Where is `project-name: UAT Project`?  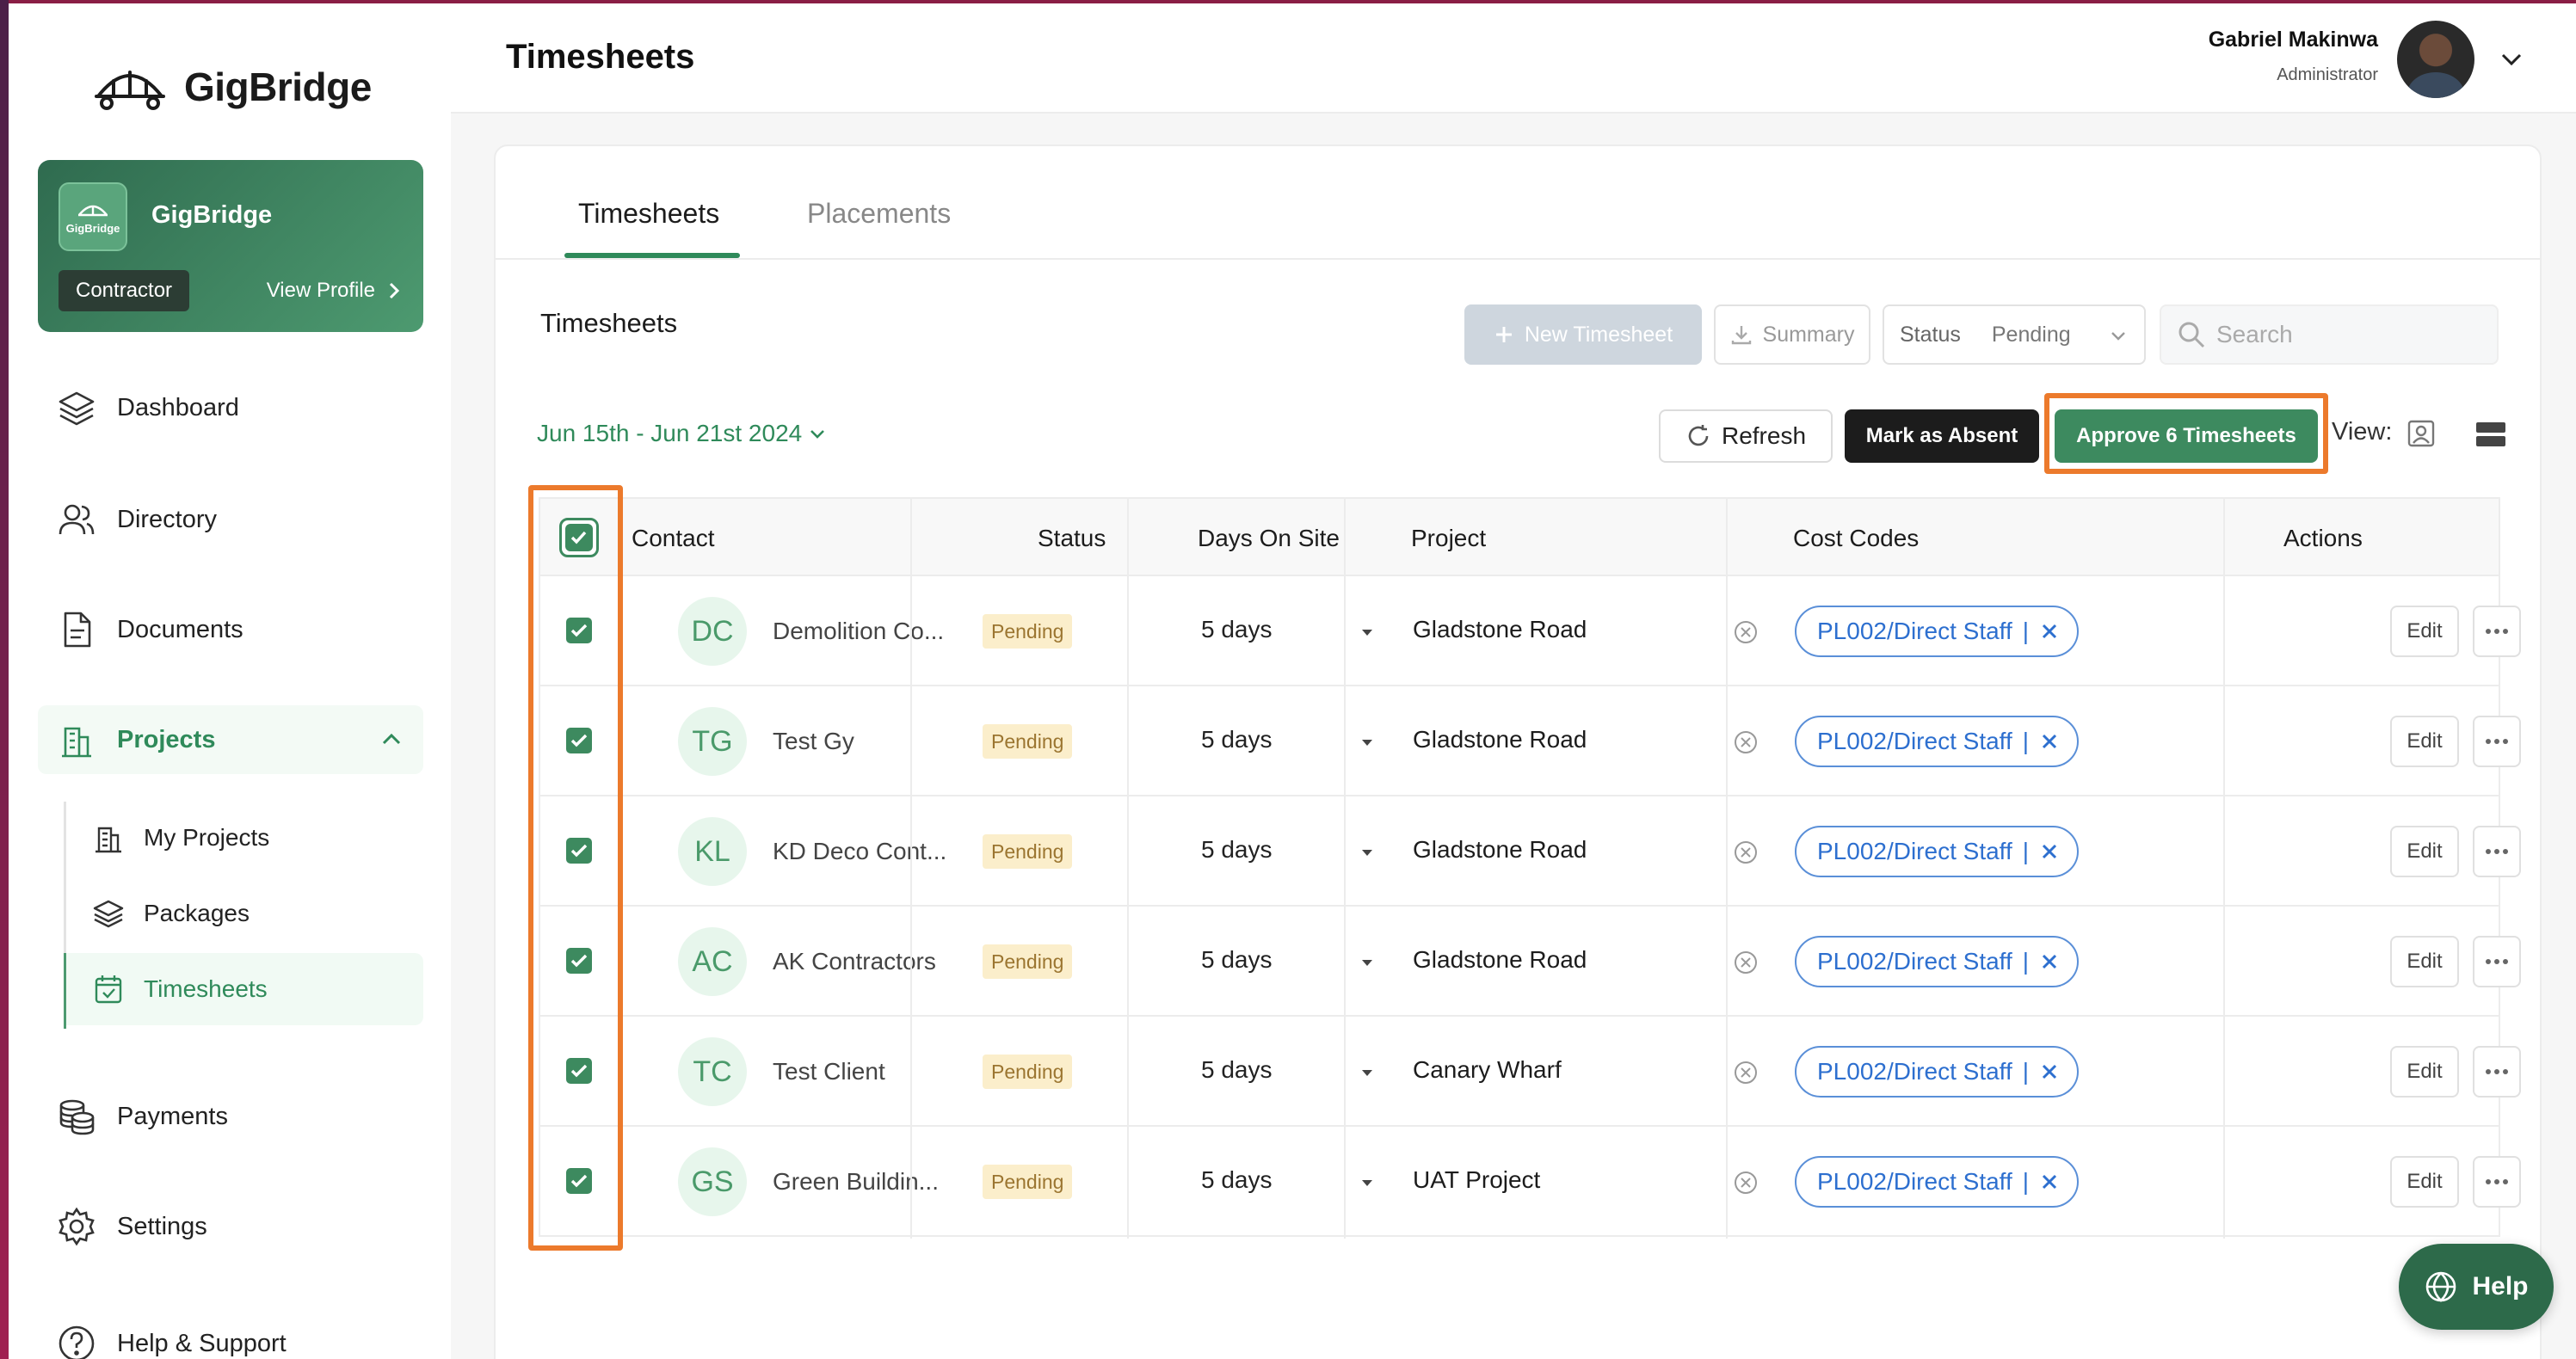
project-name: UAT Project is located at coordinates (1476, 1180).